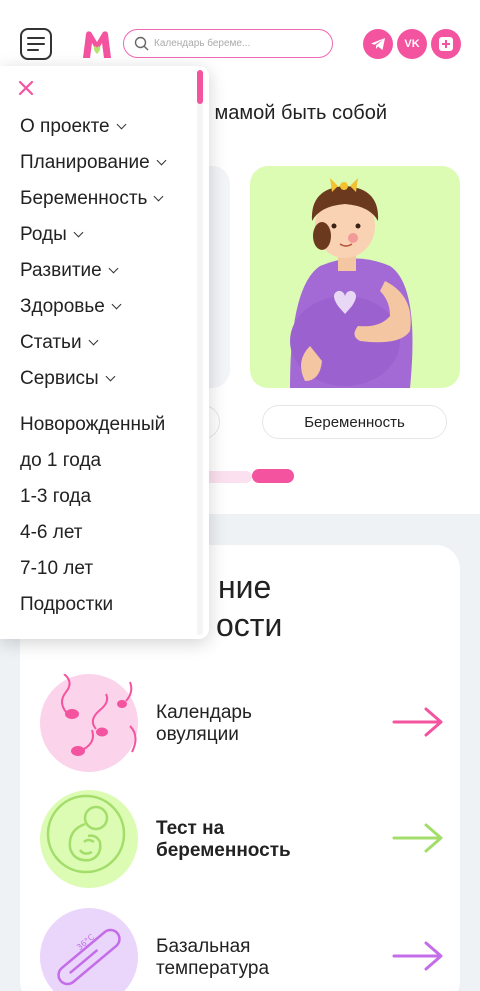  Describe the element at coordinates (204, 712) in the screenshot. I see `tool-label-line1: Календарь` at that location.